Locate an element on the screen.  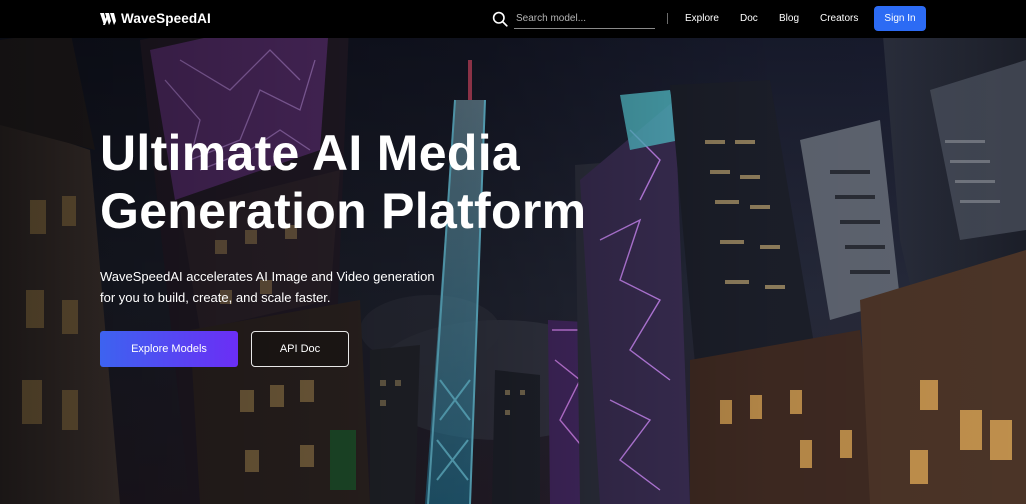
logo-text: WaveSpeedAI is located at coordinates (166, 18).